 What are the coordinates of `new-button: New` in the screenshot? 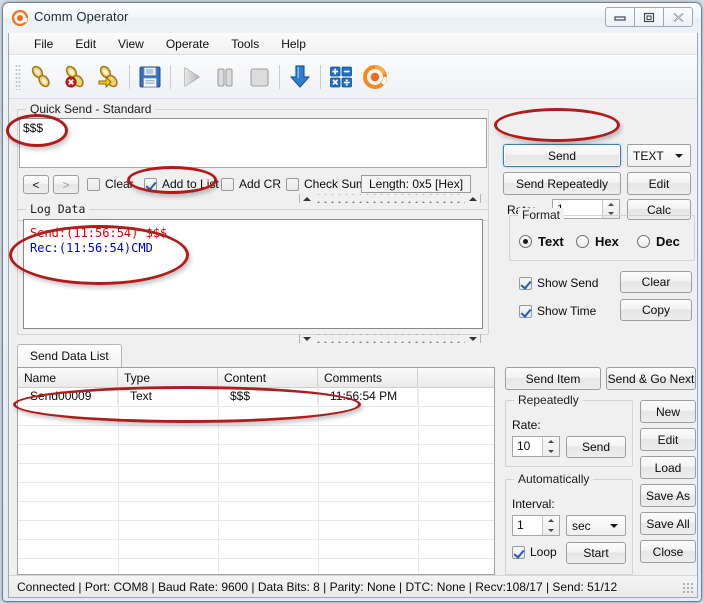 It's located at (668, 411).